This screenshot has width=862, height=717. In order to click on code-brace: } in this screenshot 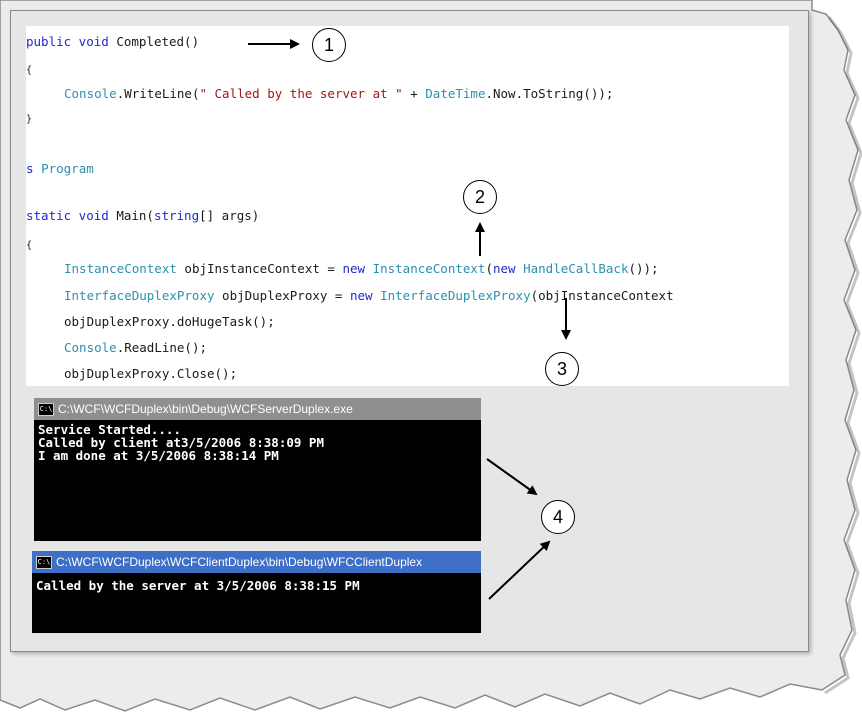, I will do `click(29, 119)`.